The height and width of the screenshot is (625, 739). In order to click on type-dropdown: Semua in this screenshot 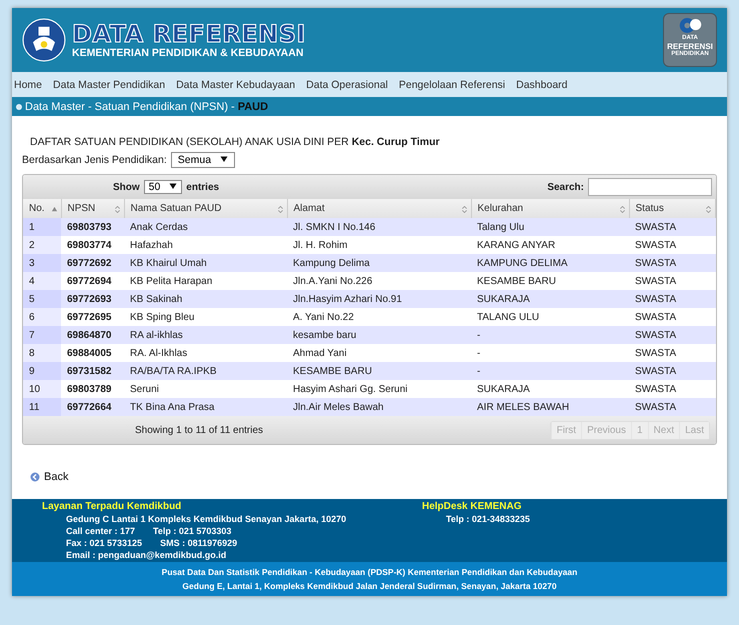, I will do `click(202, 160)`.